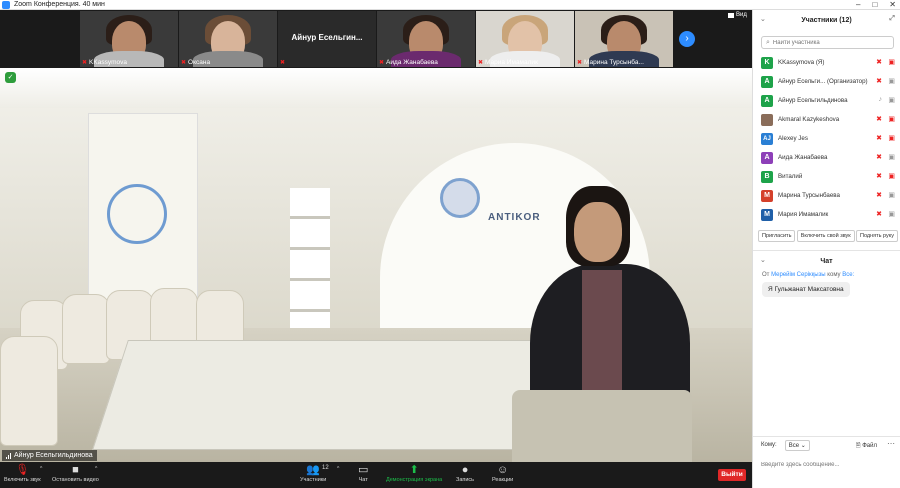 The image size is (900, 488). Describe the element at coordinates (22, 470) in the screenshot. I see `mic-off-icon: 🎙` at that location.